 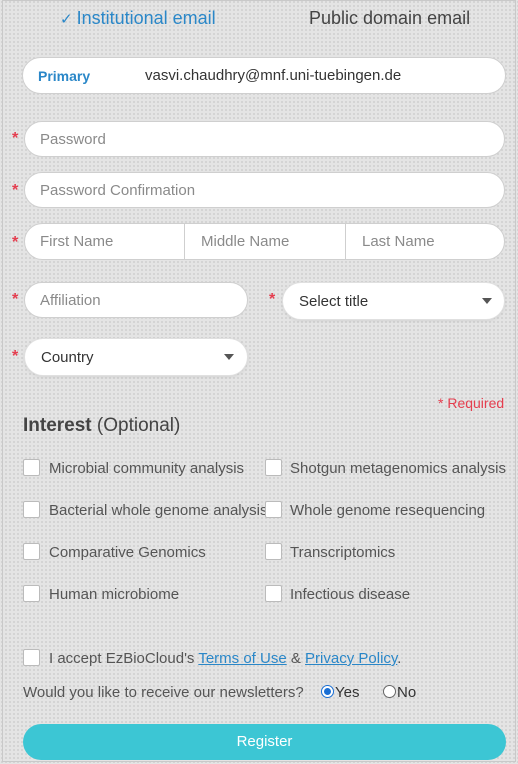 What do you see at coordinates (57, 425) in the screenshot?
I see `interest-title-bold: Interest` at bounding box center [57, 425].